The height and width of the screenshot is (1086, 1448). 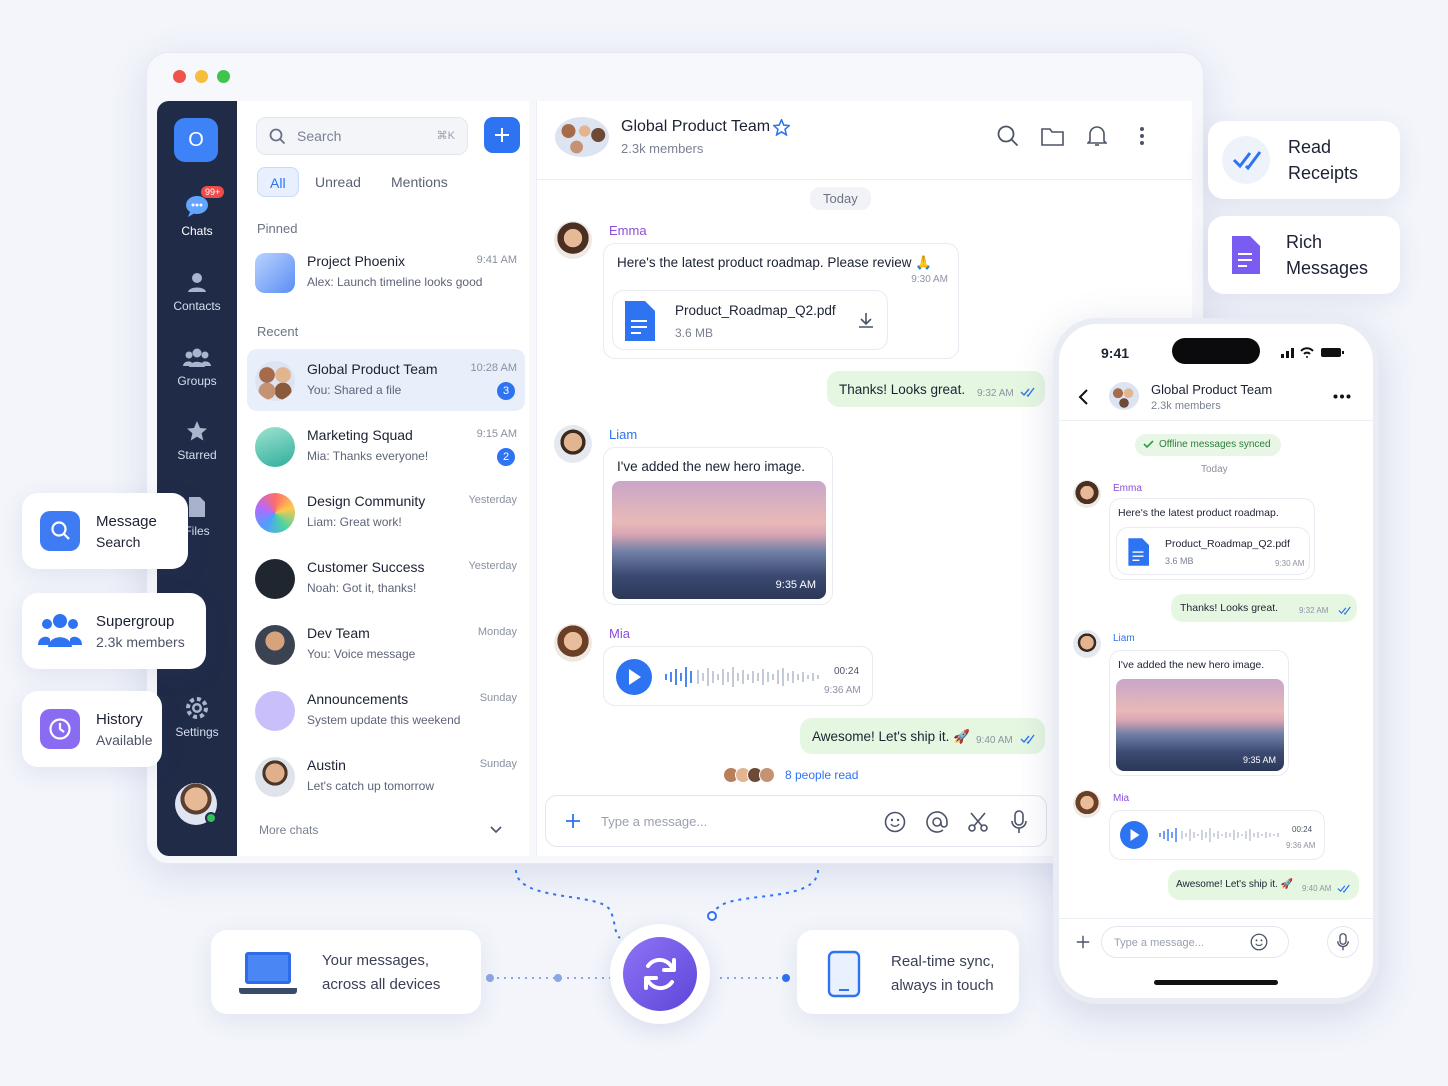 What do you see at coordinates (362, 136) in the screenshot?
I see `search-input: Search ⌘K` at bounding box center [362, 136].